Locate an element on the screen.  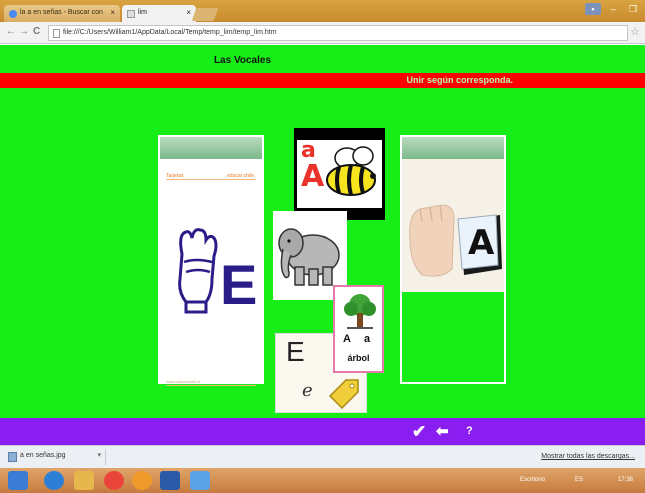
back-arrow-button: ⬅ is located at coordinates (442, 431).